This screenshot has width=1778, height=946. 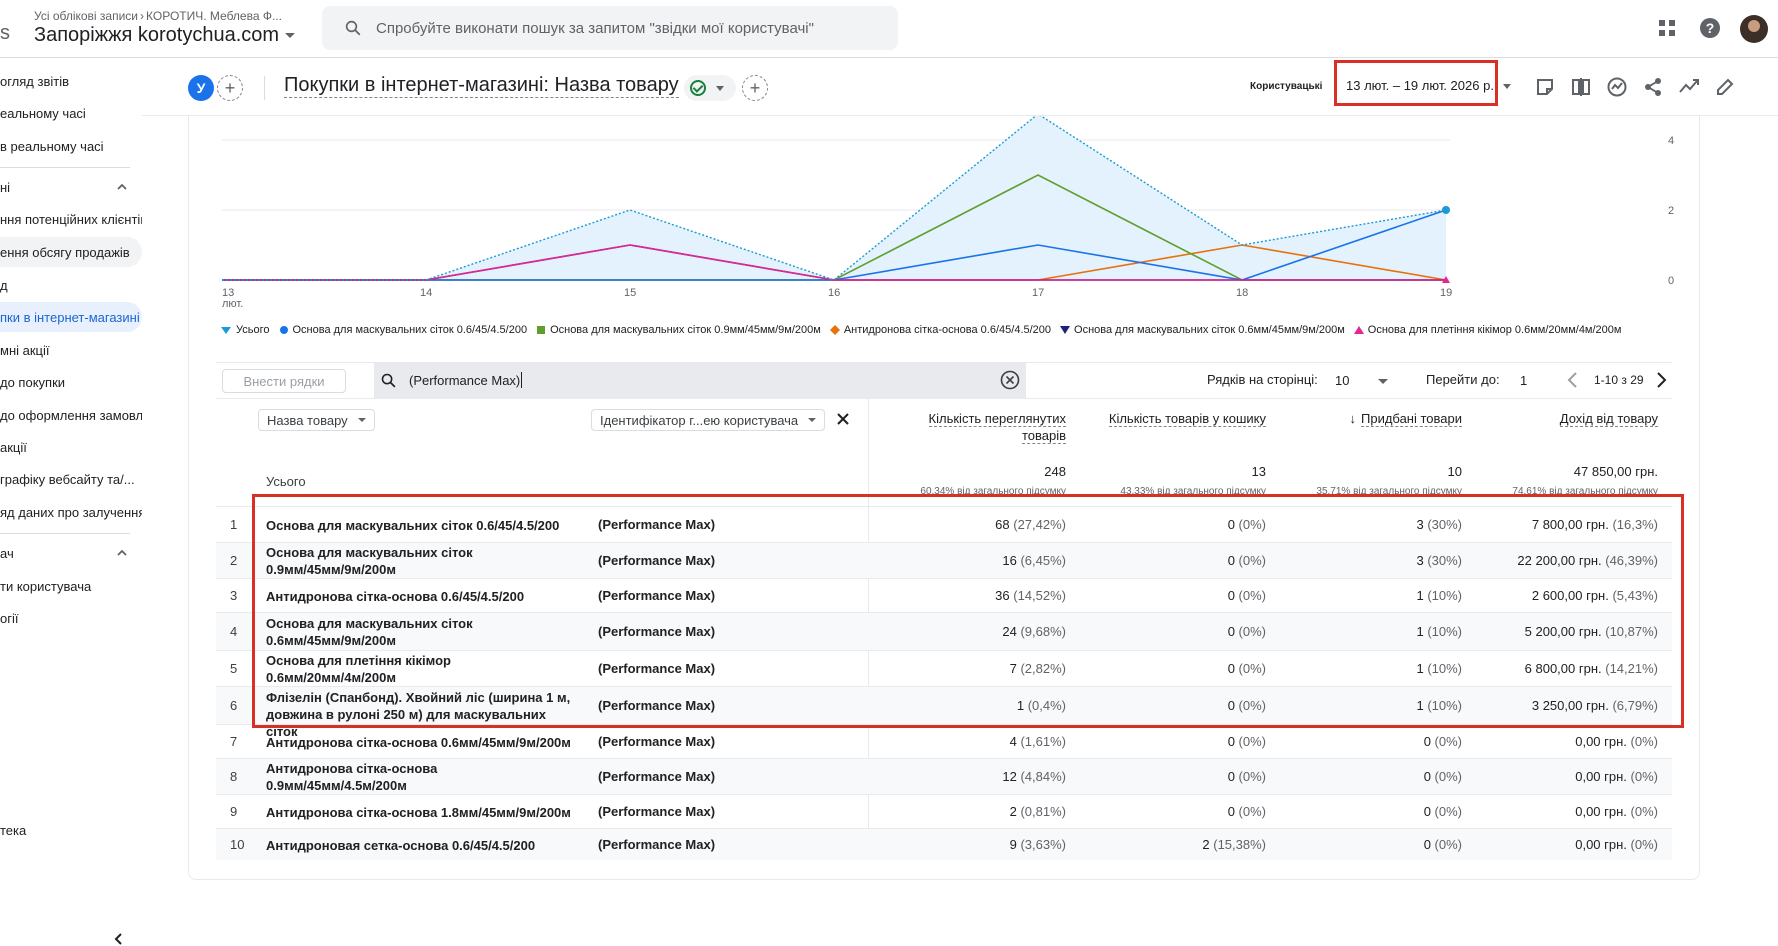 I want to click on sidebar-item-reports-overview: огляд звітів, so click(x=71, y=81).